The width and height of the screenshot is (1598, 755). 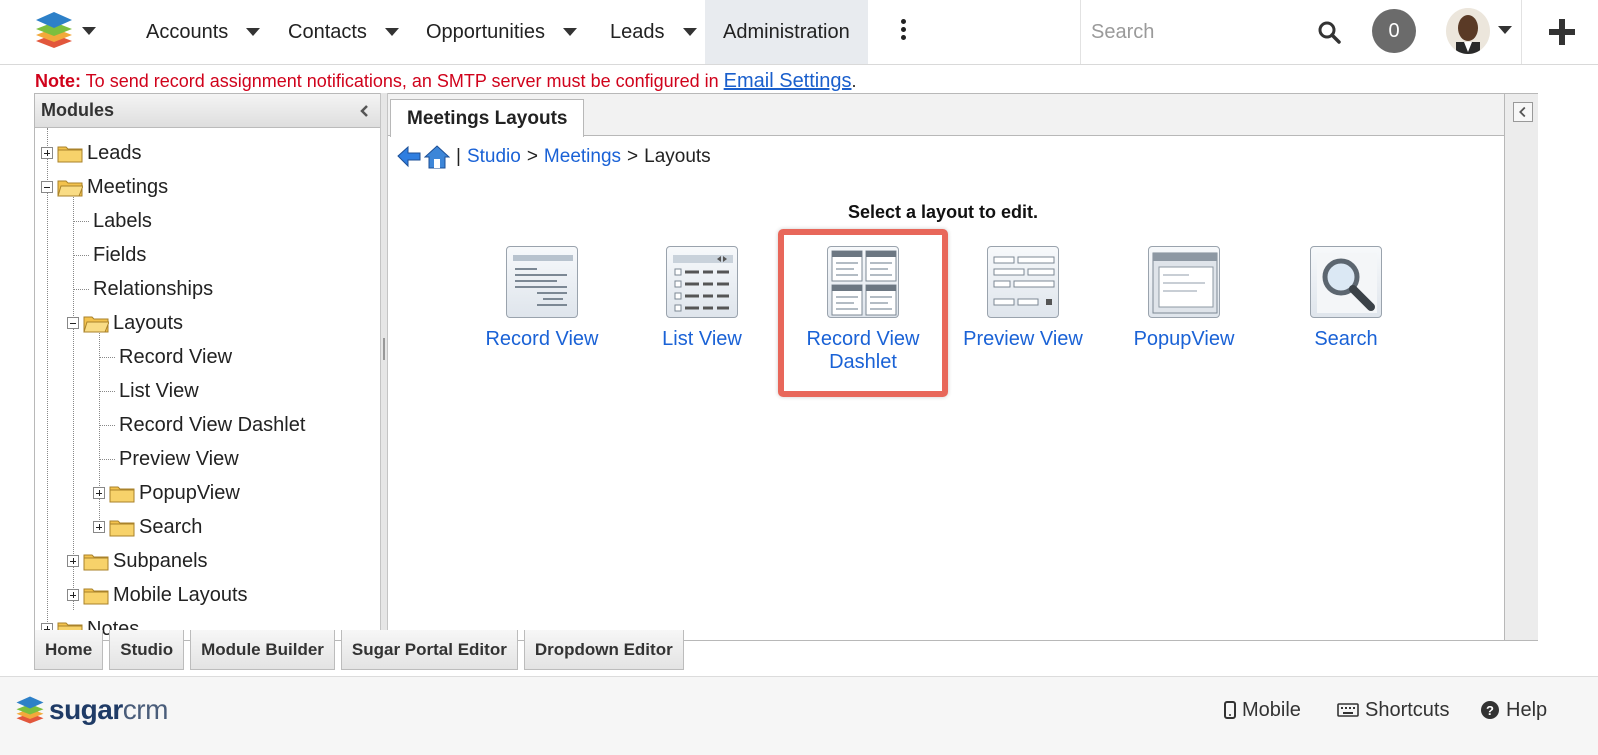 I want to click on tab-dropdown-editor: Dropdown Editor, so click(x=603, y=650).